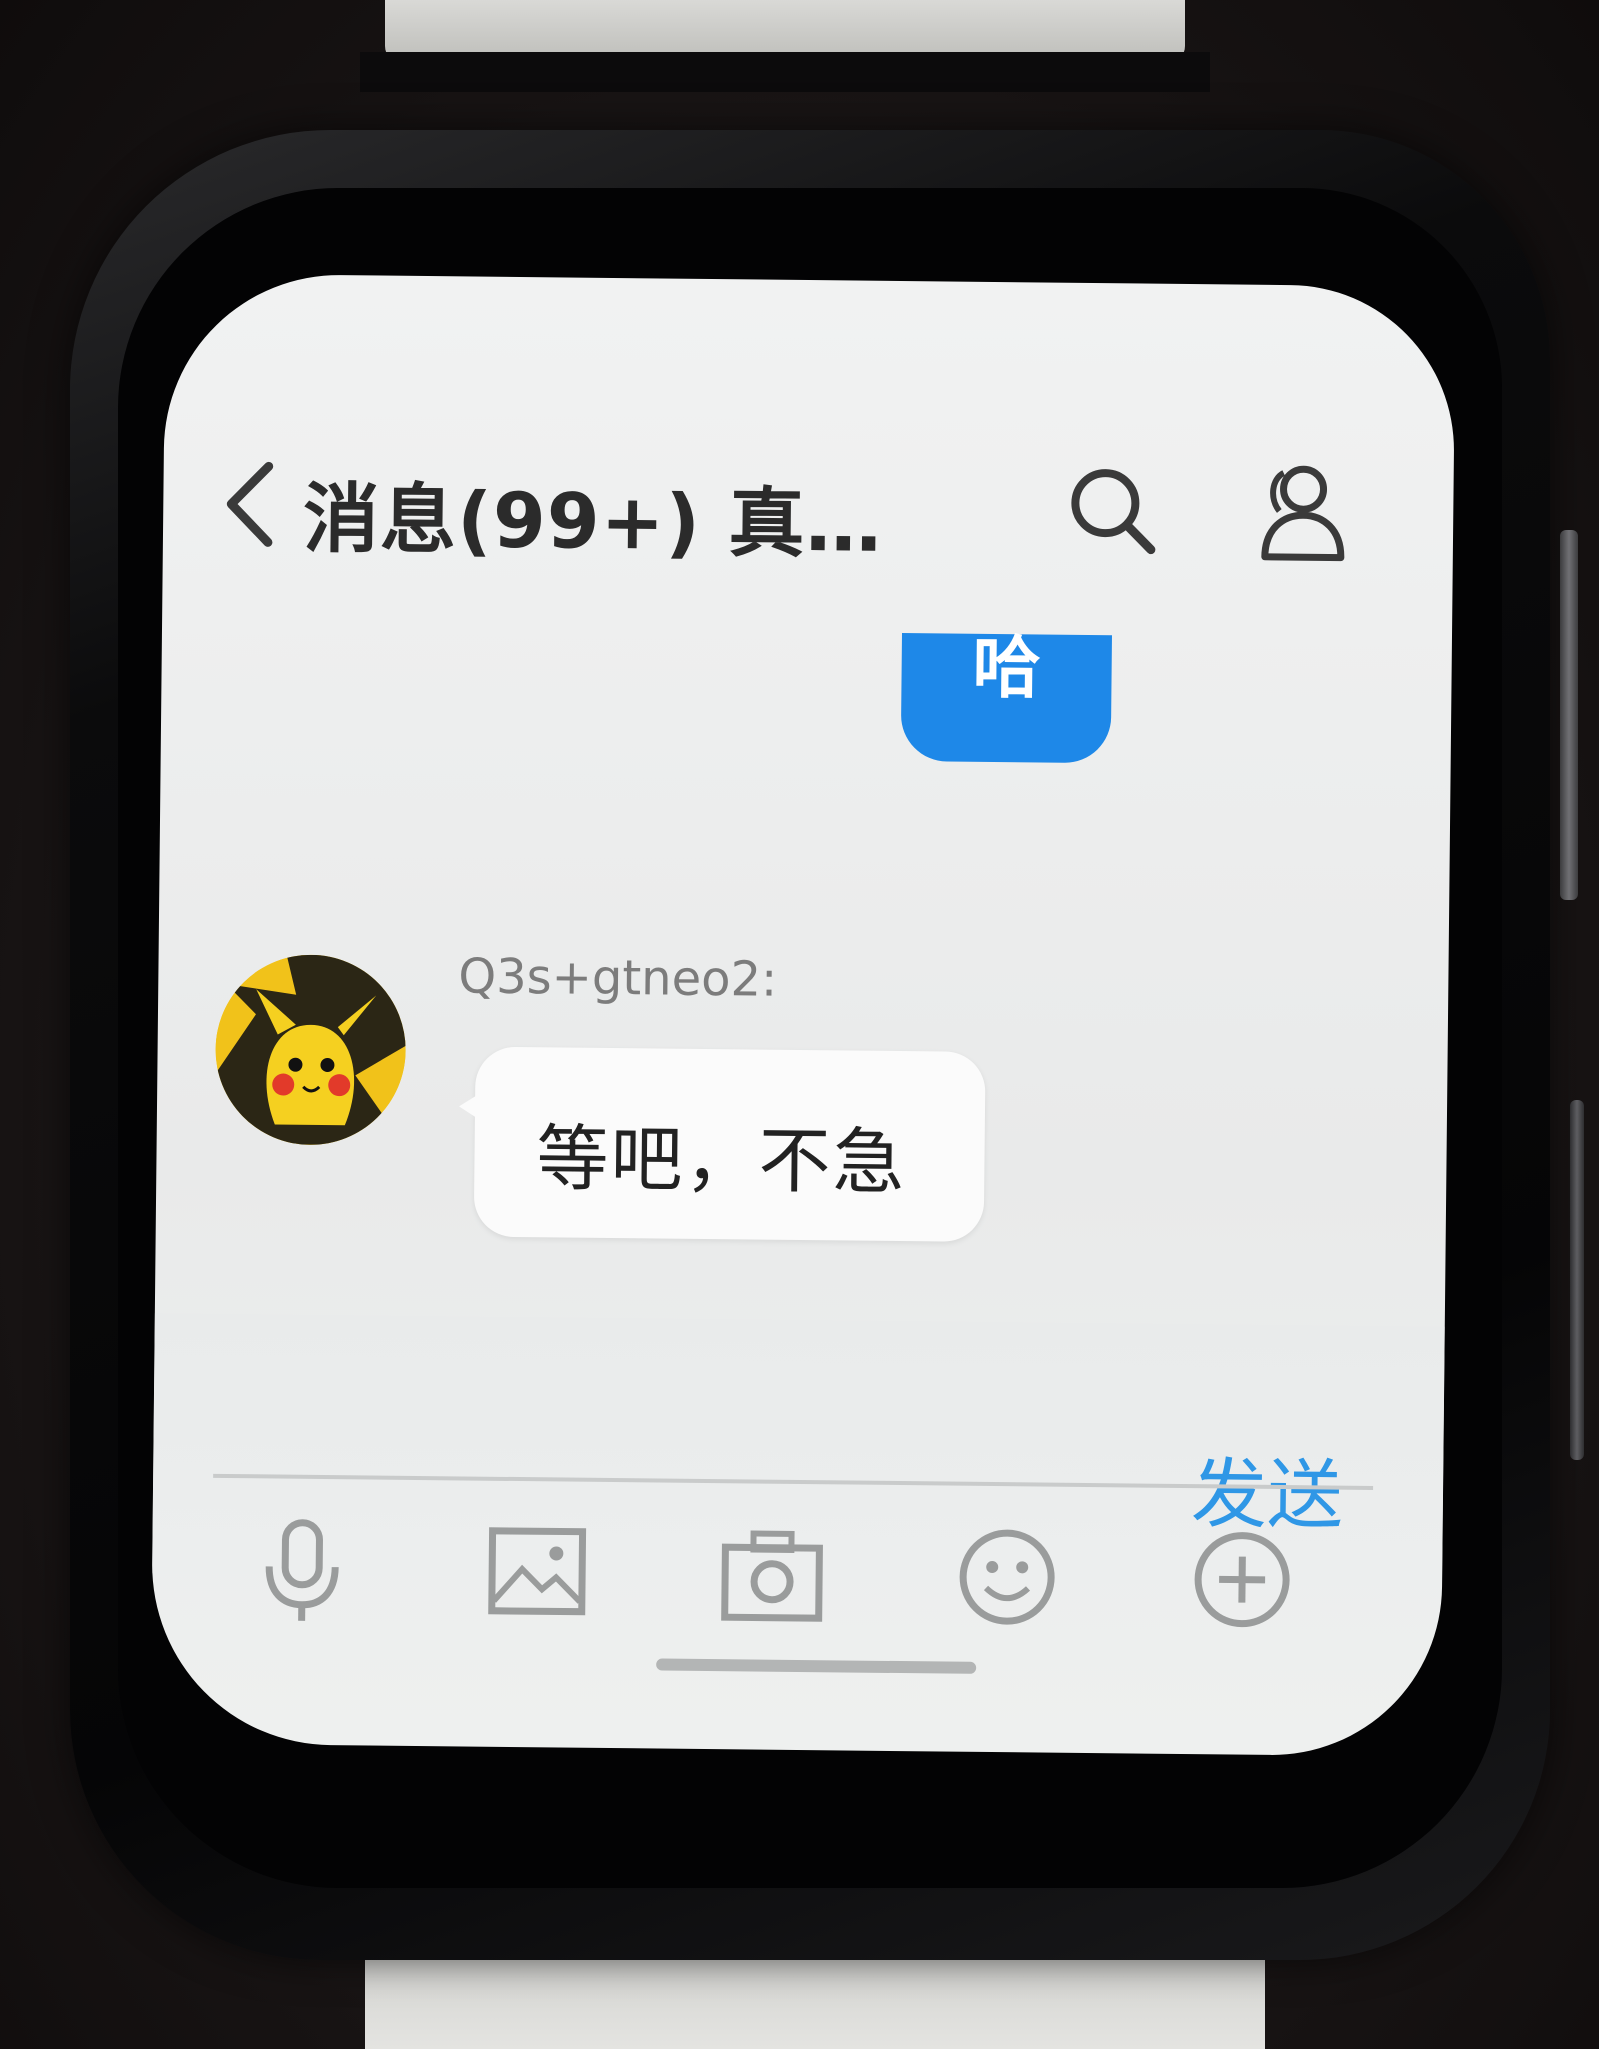 The width and height of the screenshot is (1599, 2049). Describe the element at coordinates (1569, 715) in the screenshot. I see `watch-crown-button` at that location.